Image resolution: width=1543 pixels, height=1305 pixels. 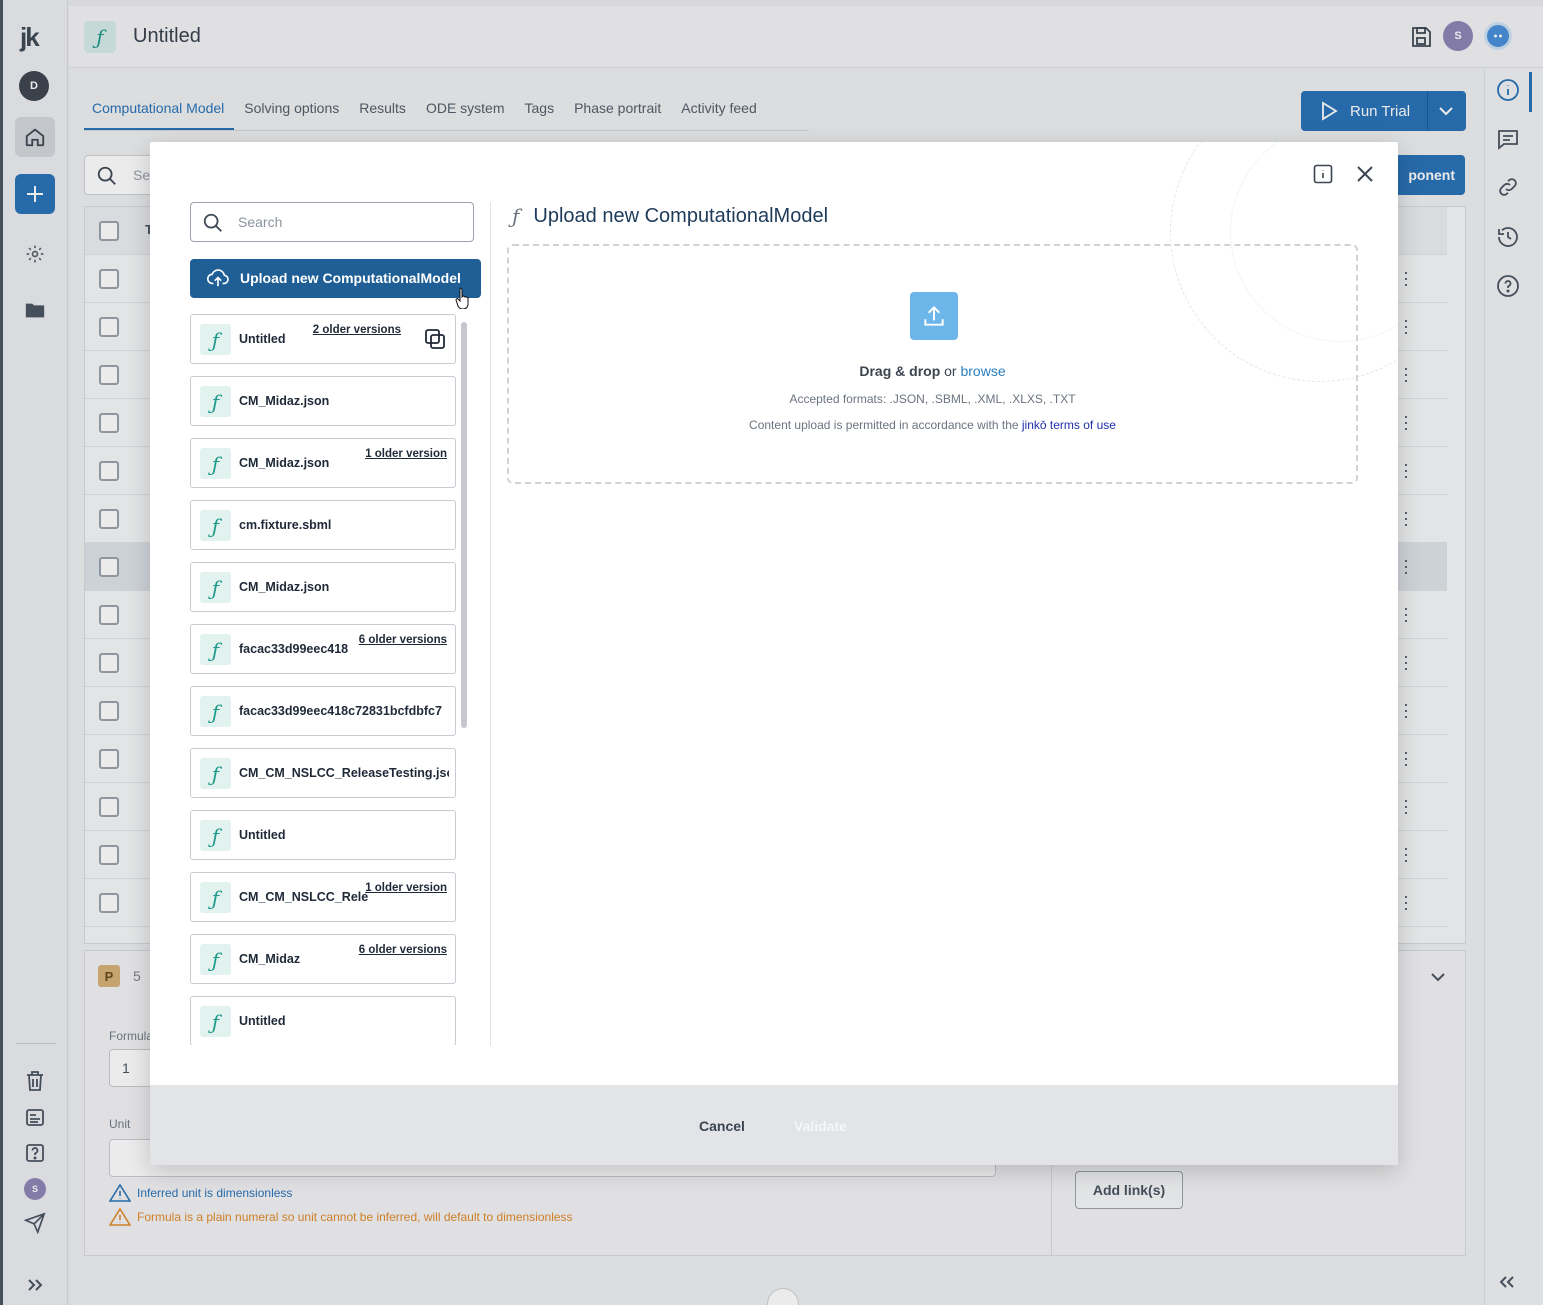 I want to click on model-list-item: ƒ CM_CM_NSLCC_Rele 1 older version, so click(x=323, y=897).